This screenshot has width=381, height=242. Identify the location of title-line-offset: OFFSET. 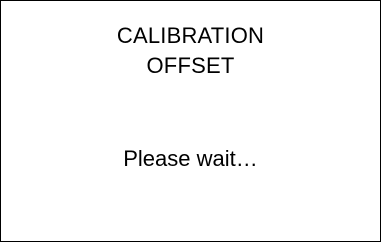
(190, 65).